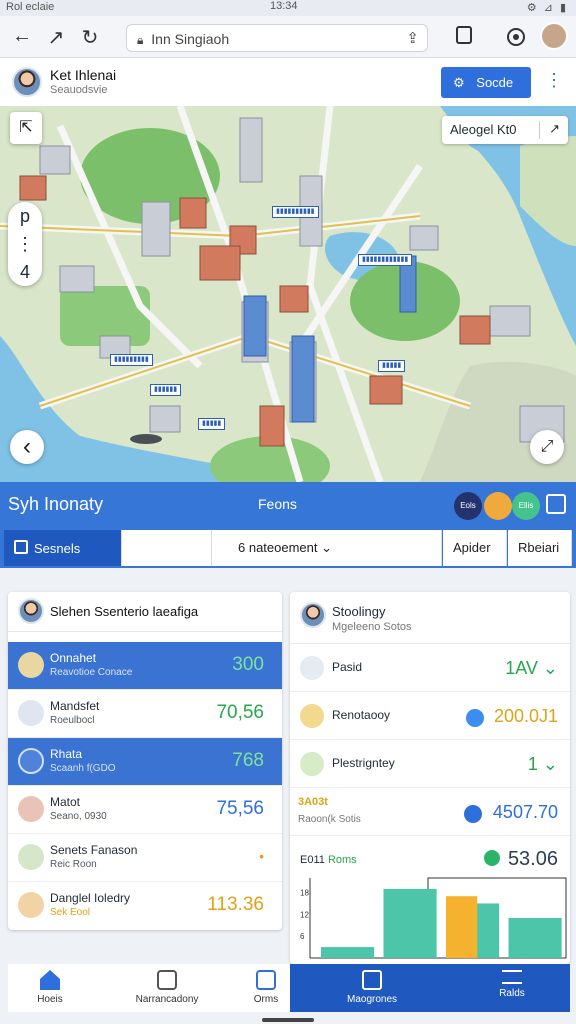 The image size is (576, 1024). I want to click on building-icon, so click(312, 716).